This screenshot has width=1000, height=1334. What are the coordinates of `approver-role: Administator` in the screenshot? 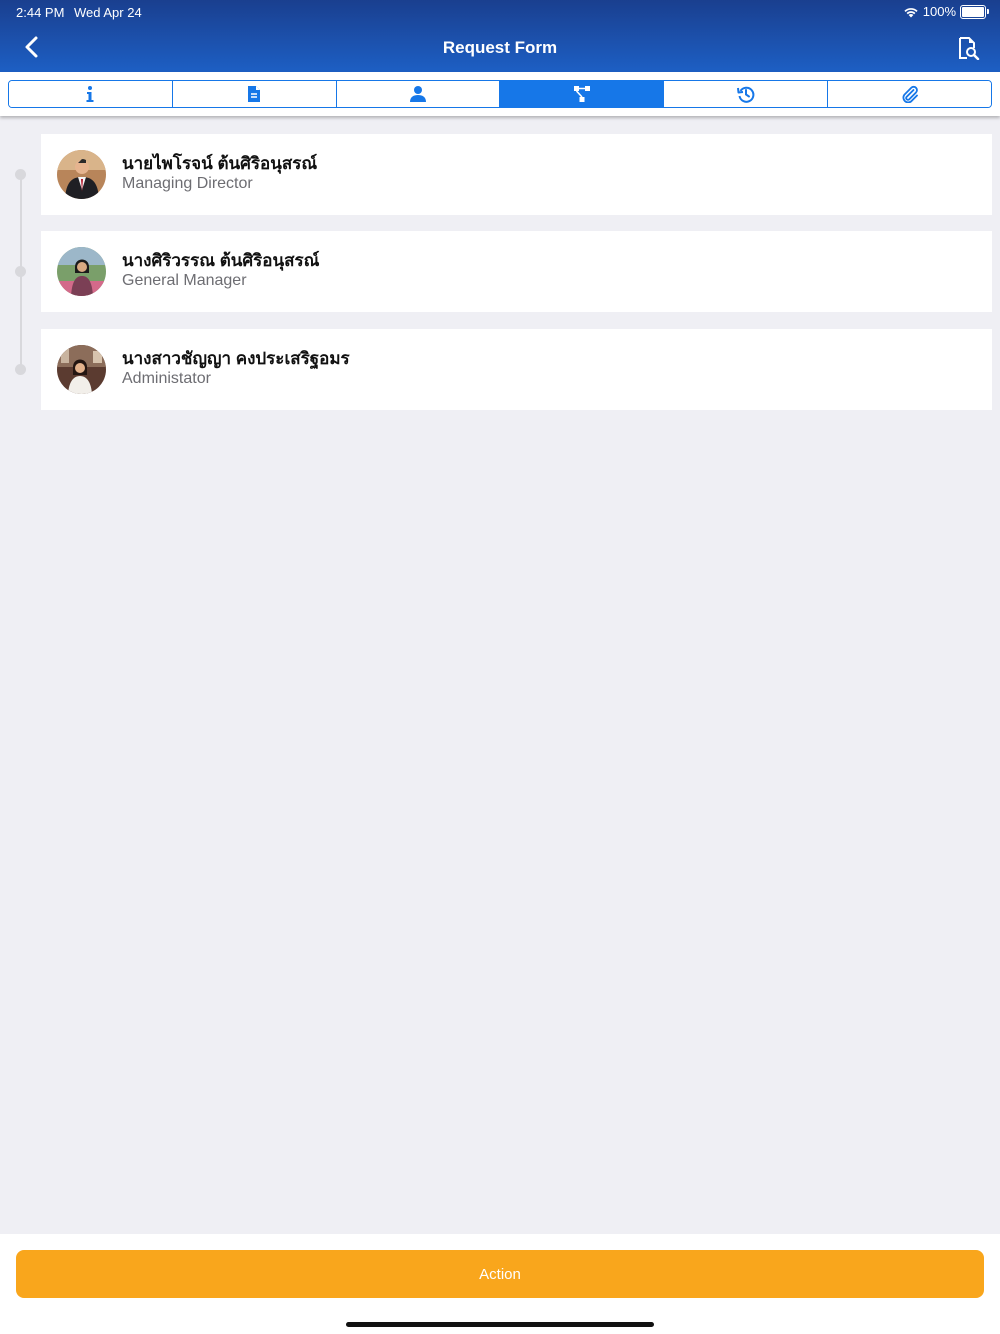 It's located at (166, 378).